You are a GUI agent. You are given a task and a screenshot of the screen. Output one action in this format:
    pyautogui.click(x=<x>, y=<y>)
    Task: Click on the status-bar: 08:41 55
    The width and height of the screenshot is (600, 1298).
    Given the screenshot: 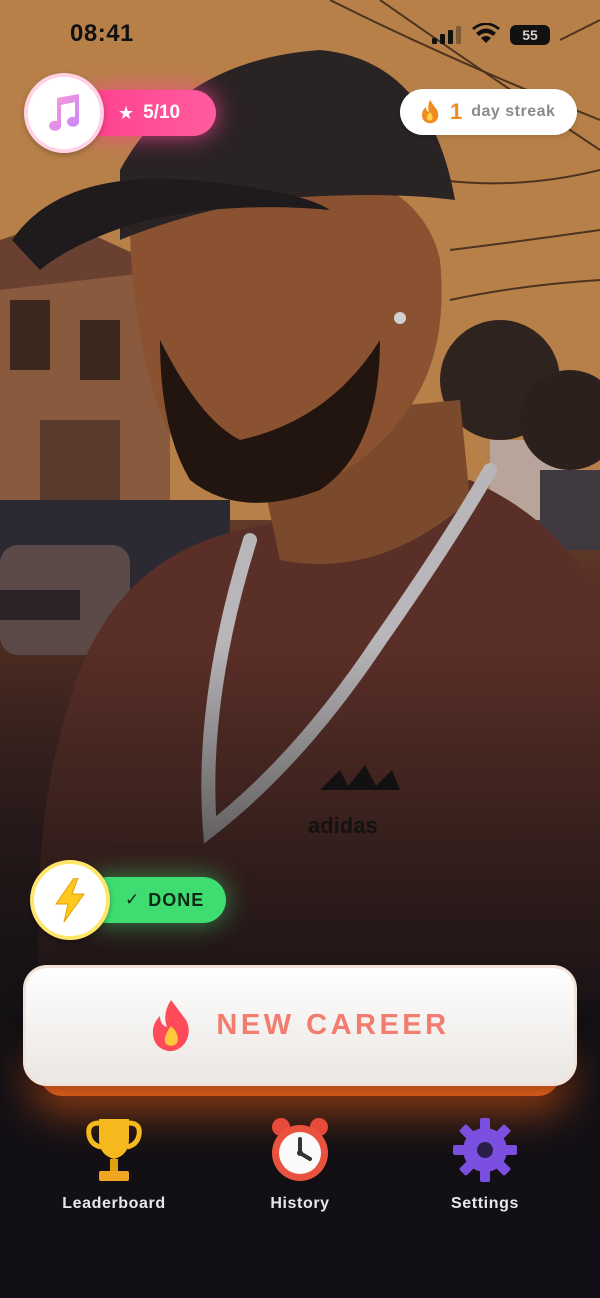 What is the action you would take?
    pyautogui.click(x=300, y=35)
    